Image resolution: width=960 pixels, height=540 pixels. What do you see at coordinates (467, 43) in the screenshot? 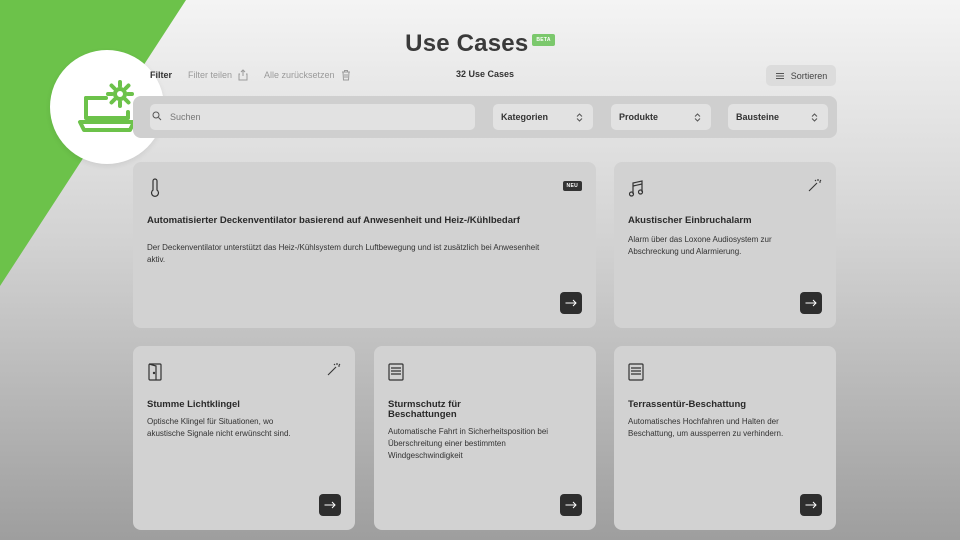
I see `page-title-text: Use Cases` at bounding box center [467, 43].